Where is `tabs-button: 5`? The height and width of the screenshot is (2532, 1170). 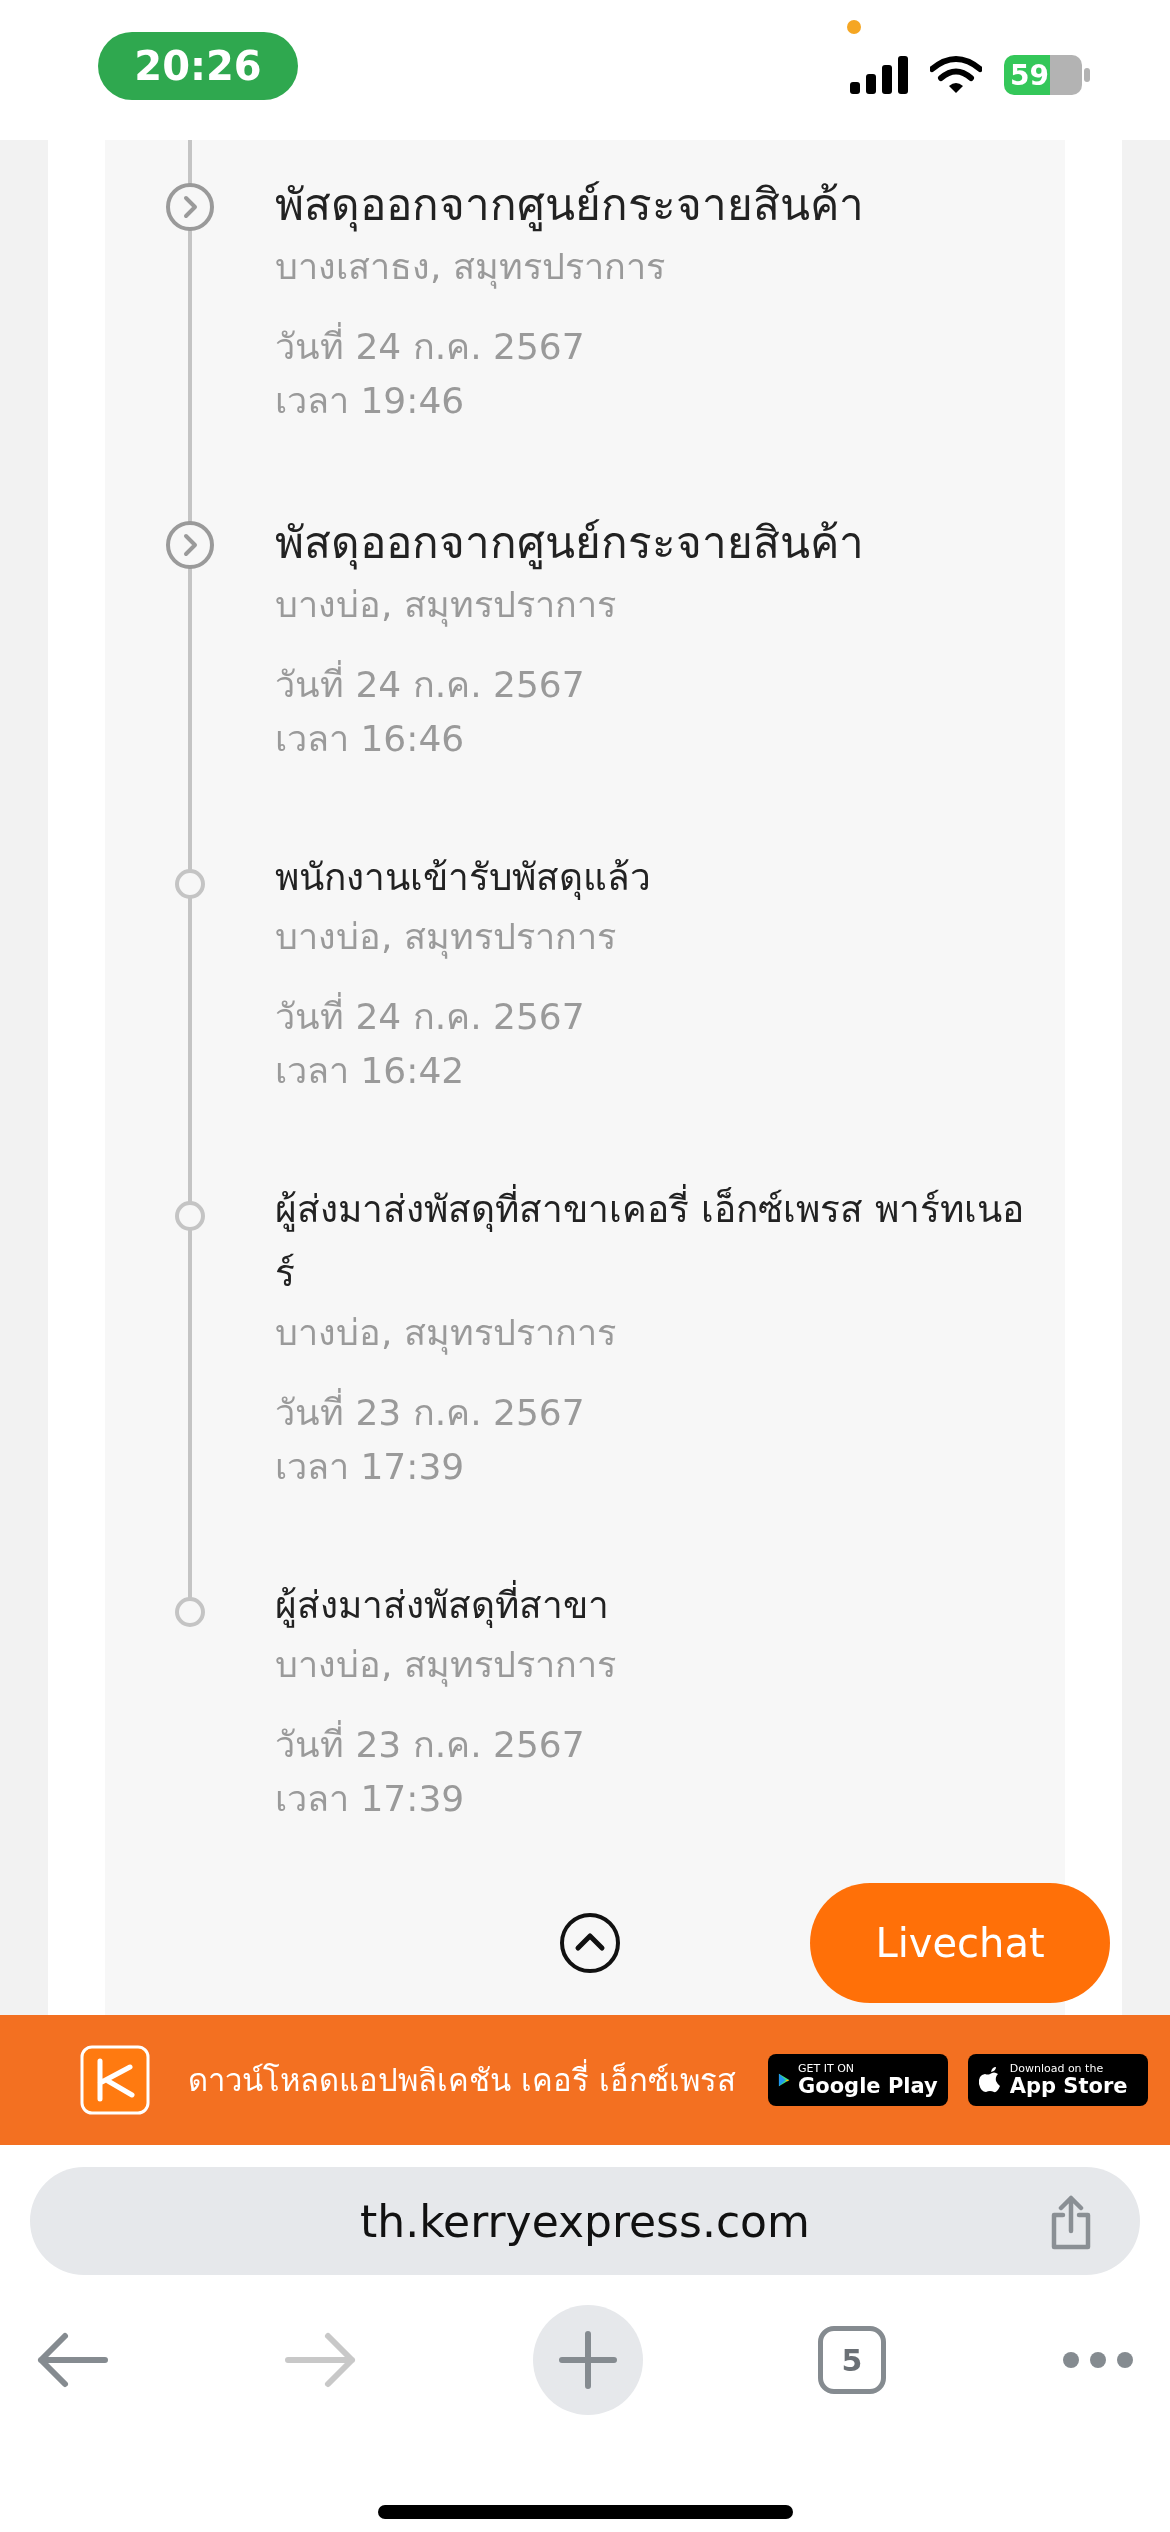
tabs-button: 5 is located at coordinates (852, 2360).